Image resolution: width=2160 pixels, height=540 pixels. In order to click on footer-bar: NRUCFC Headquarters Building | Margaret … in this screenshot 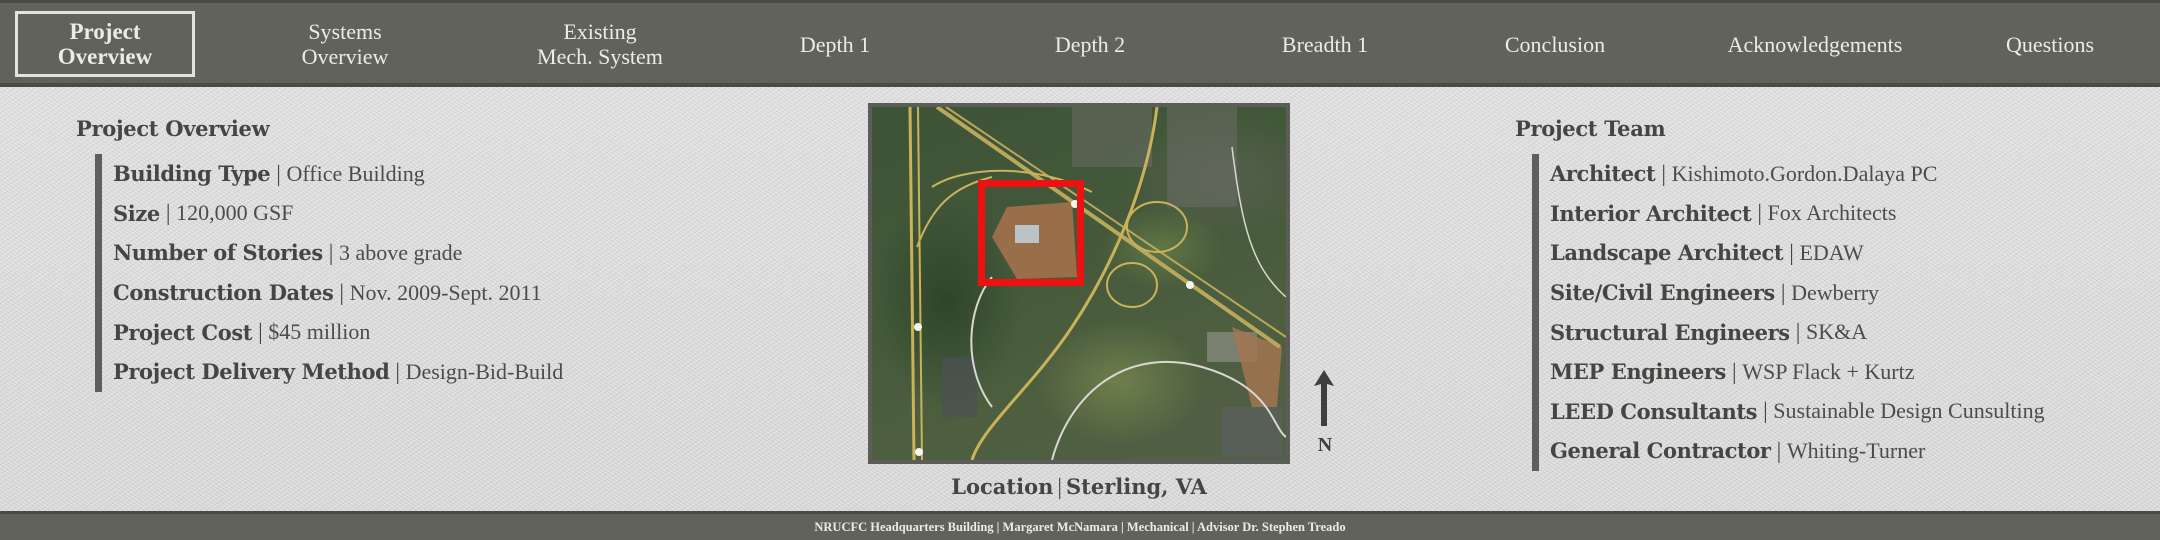, I will do `click(1080, 525)`.